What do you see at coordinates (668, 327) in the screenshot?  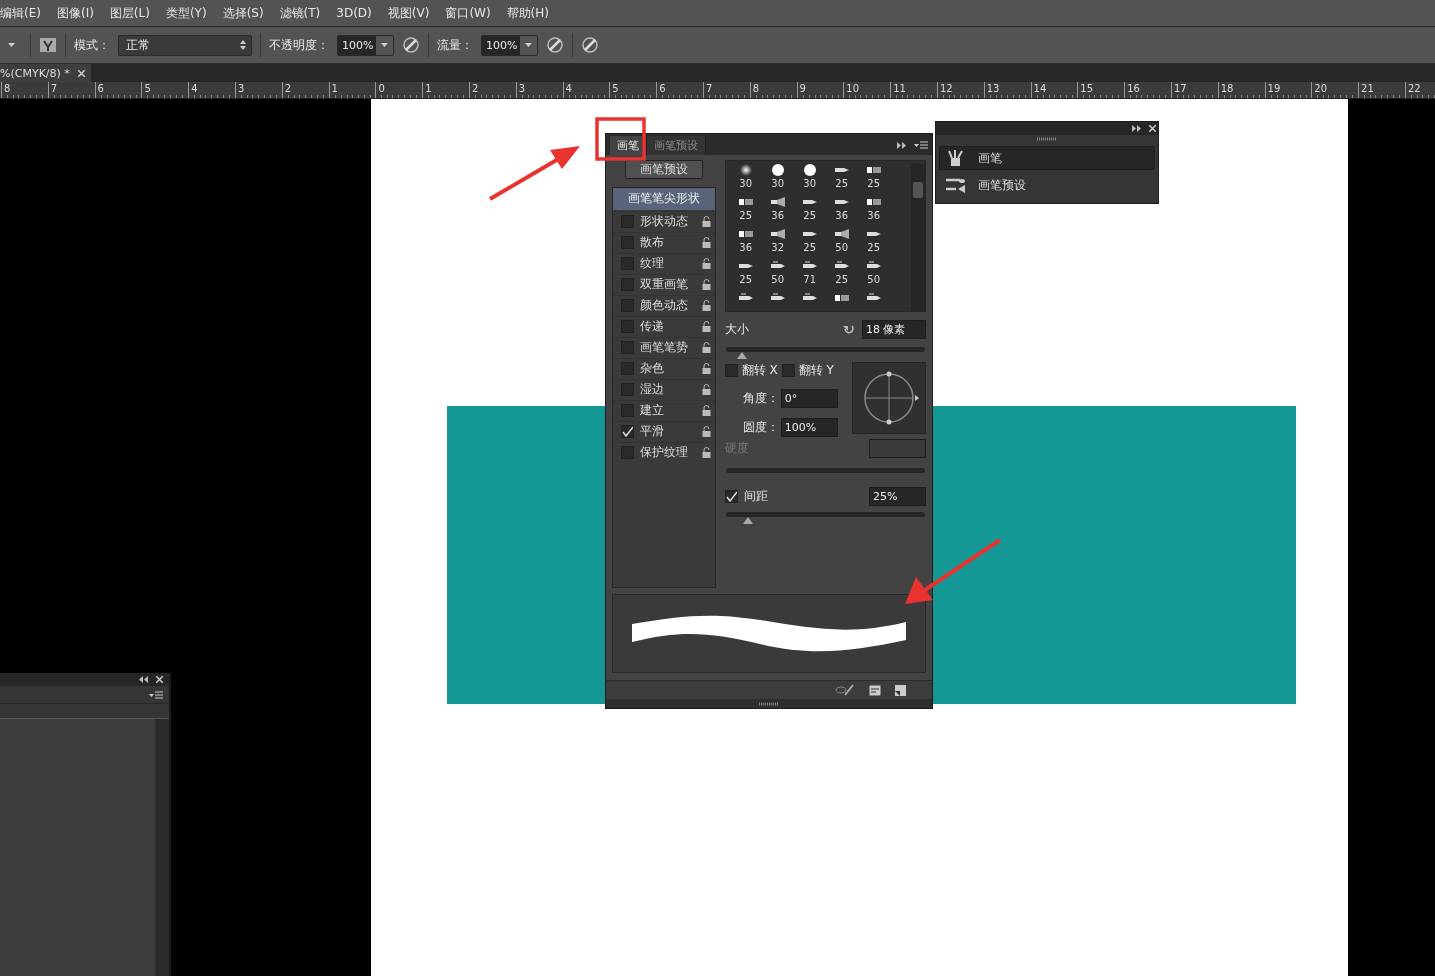 I see `list-item: 传递` at bounding box center [668, 327].